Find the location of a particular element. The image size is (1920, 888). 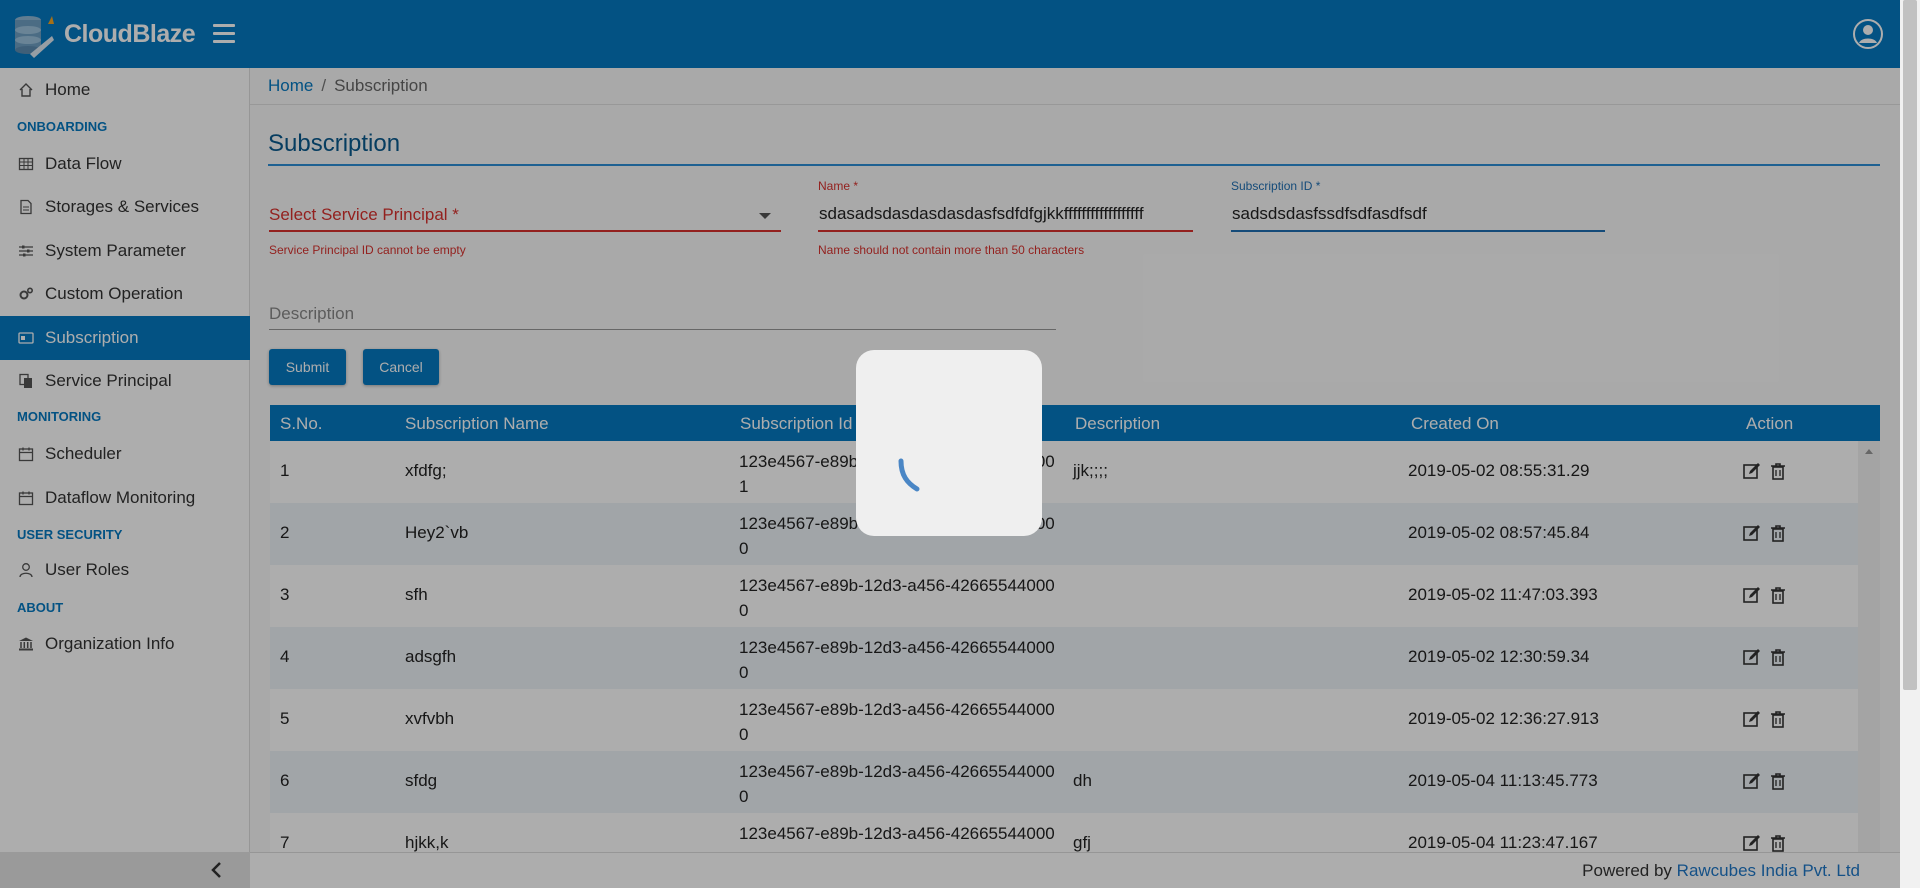

loading-dialog is located at coordinates (949, 443).